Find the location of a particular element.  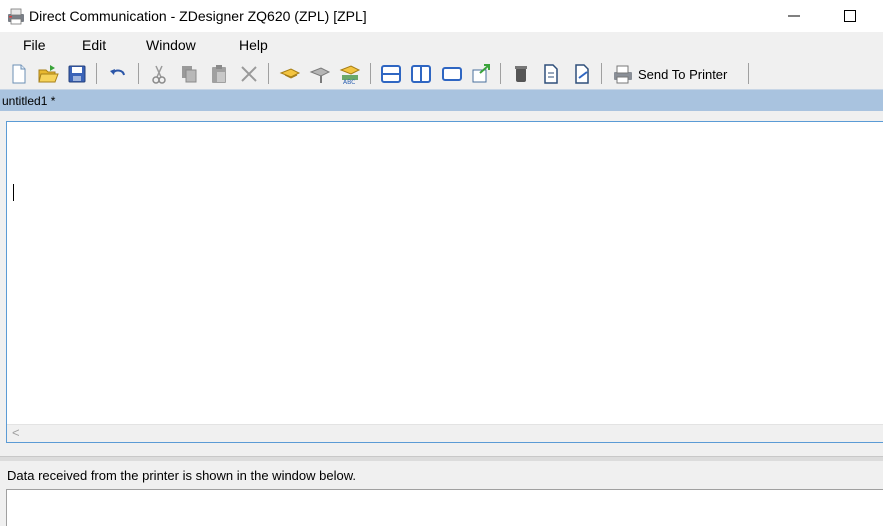

save-icon is located at coordinates (77, 74).